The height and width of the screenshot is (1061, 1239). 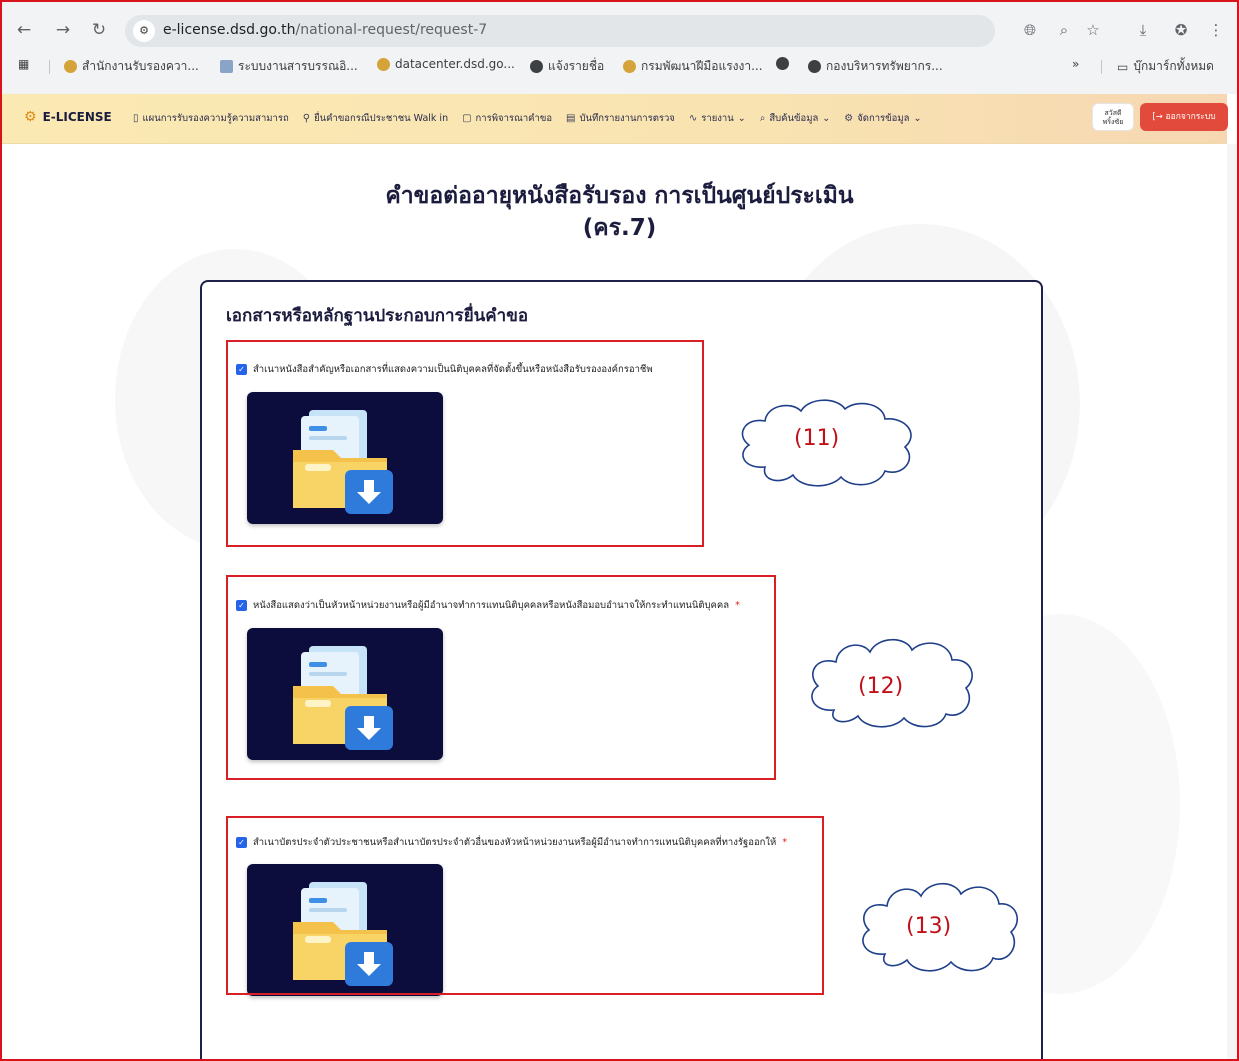 What do you see at coordinates (1233, 602) in the screenshot?
I see `page-scrollbar` at bounding box center [1233, 602].